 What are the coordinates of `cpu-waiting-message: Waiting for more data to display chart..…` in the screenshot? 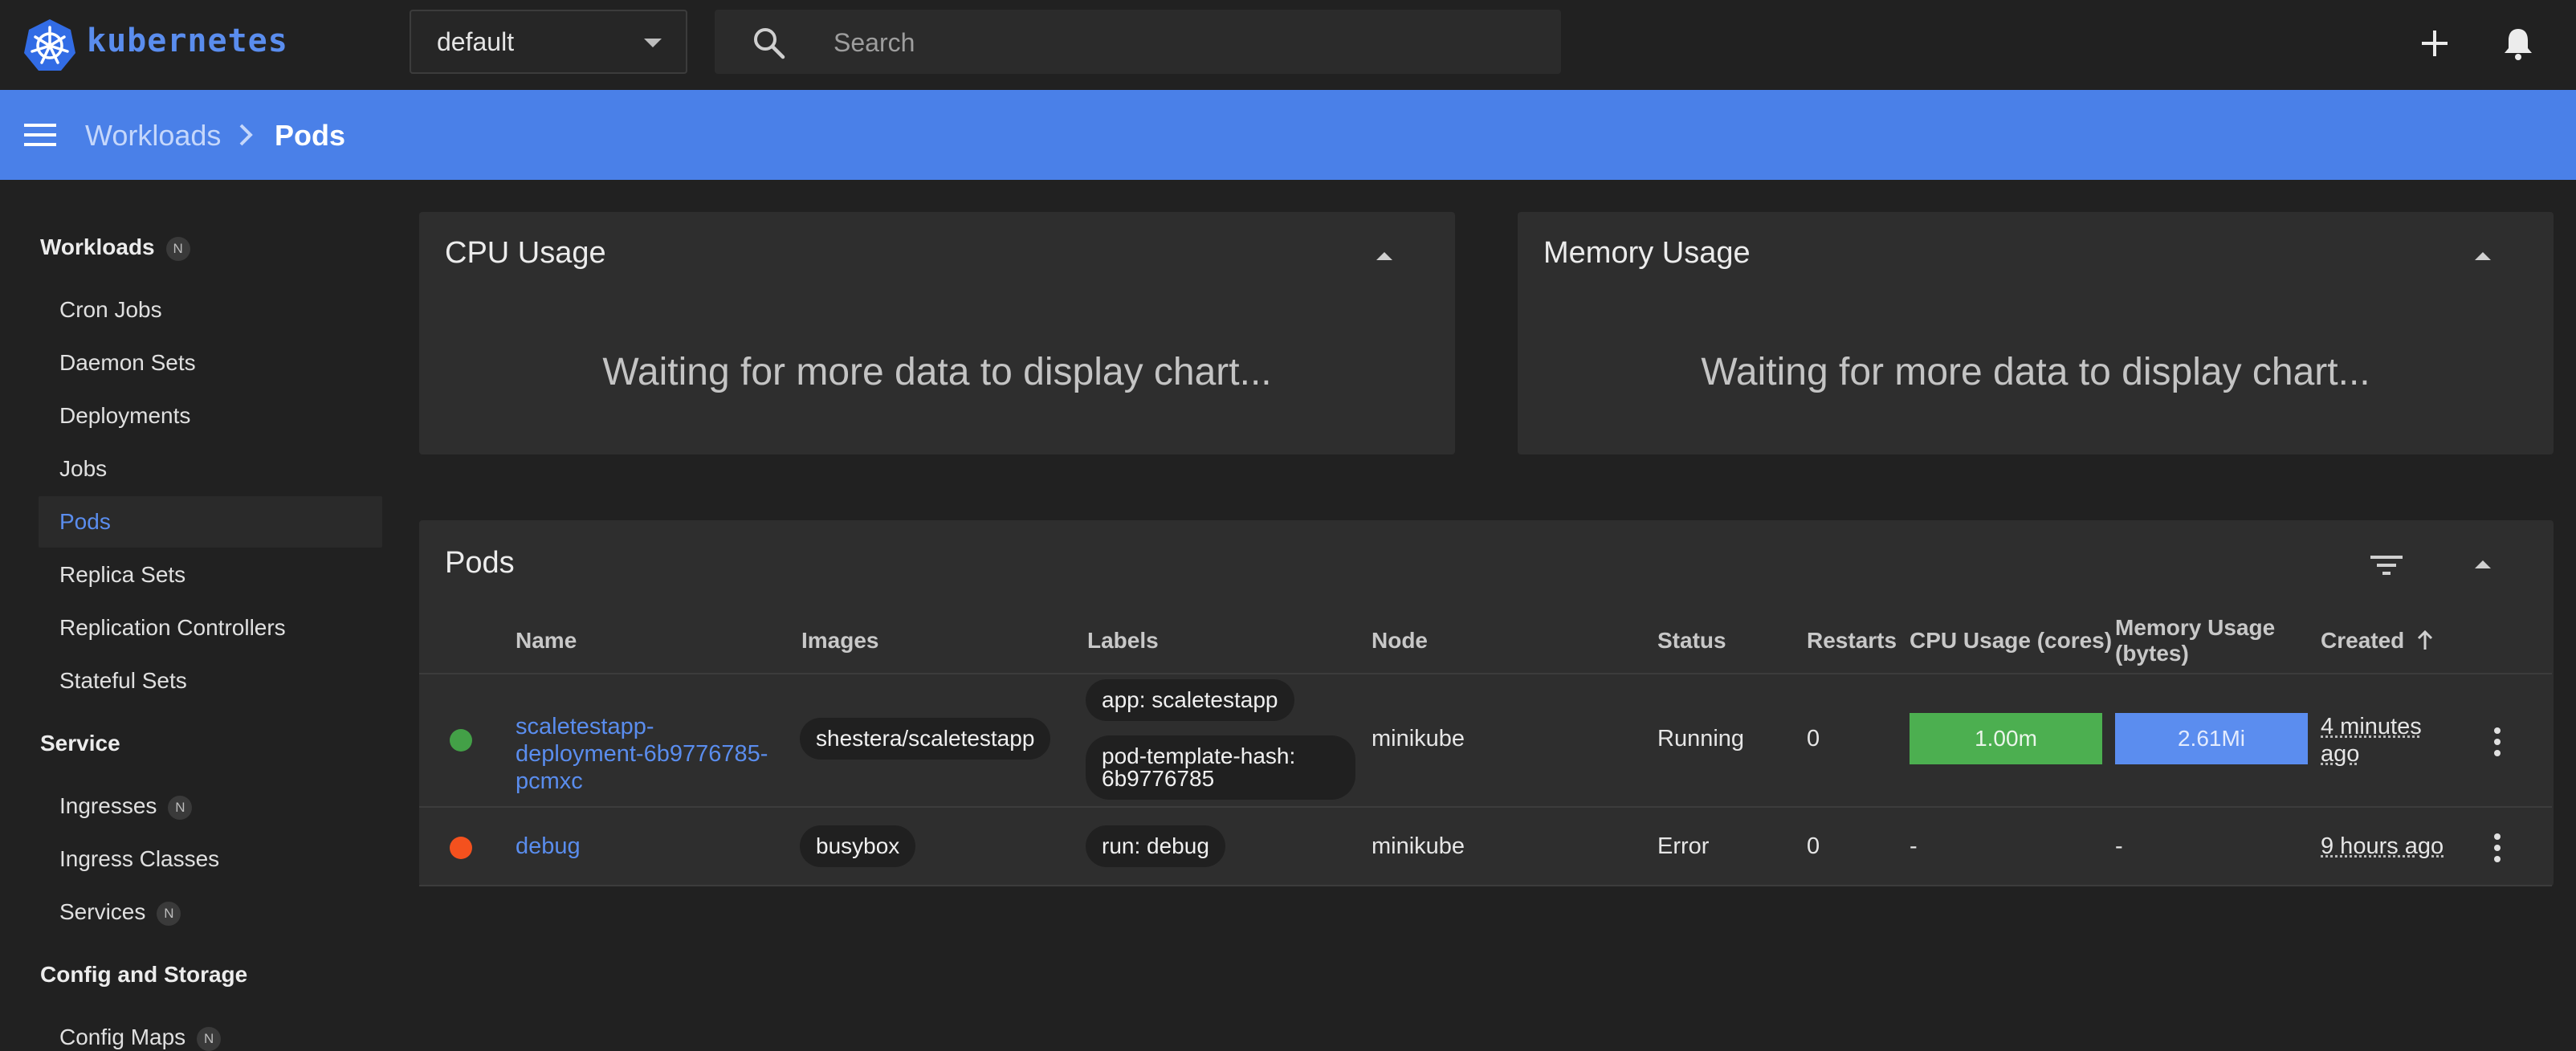 It's located at (937, 372).